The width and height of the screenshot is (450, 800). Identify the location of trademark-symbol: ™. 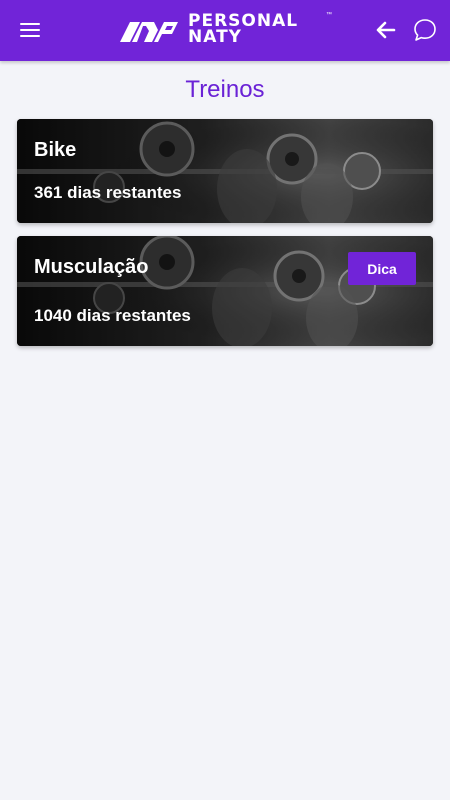
(329, 15).